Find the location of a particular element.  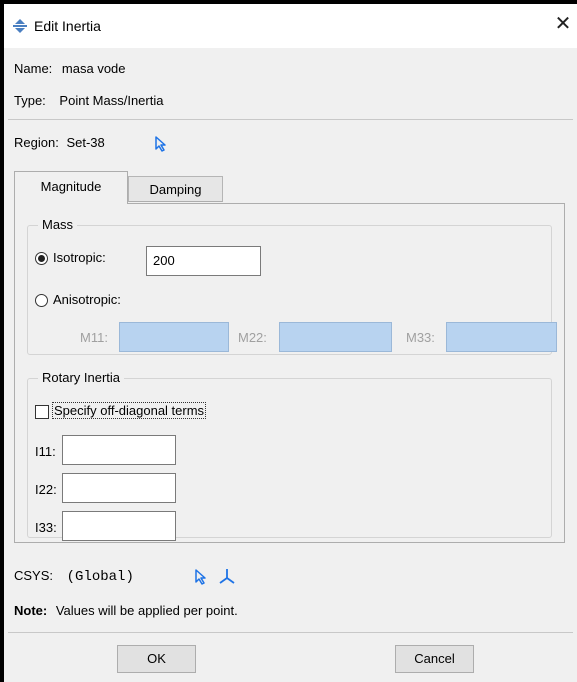

i11-label: I11: is located at coordinates (45, 451).